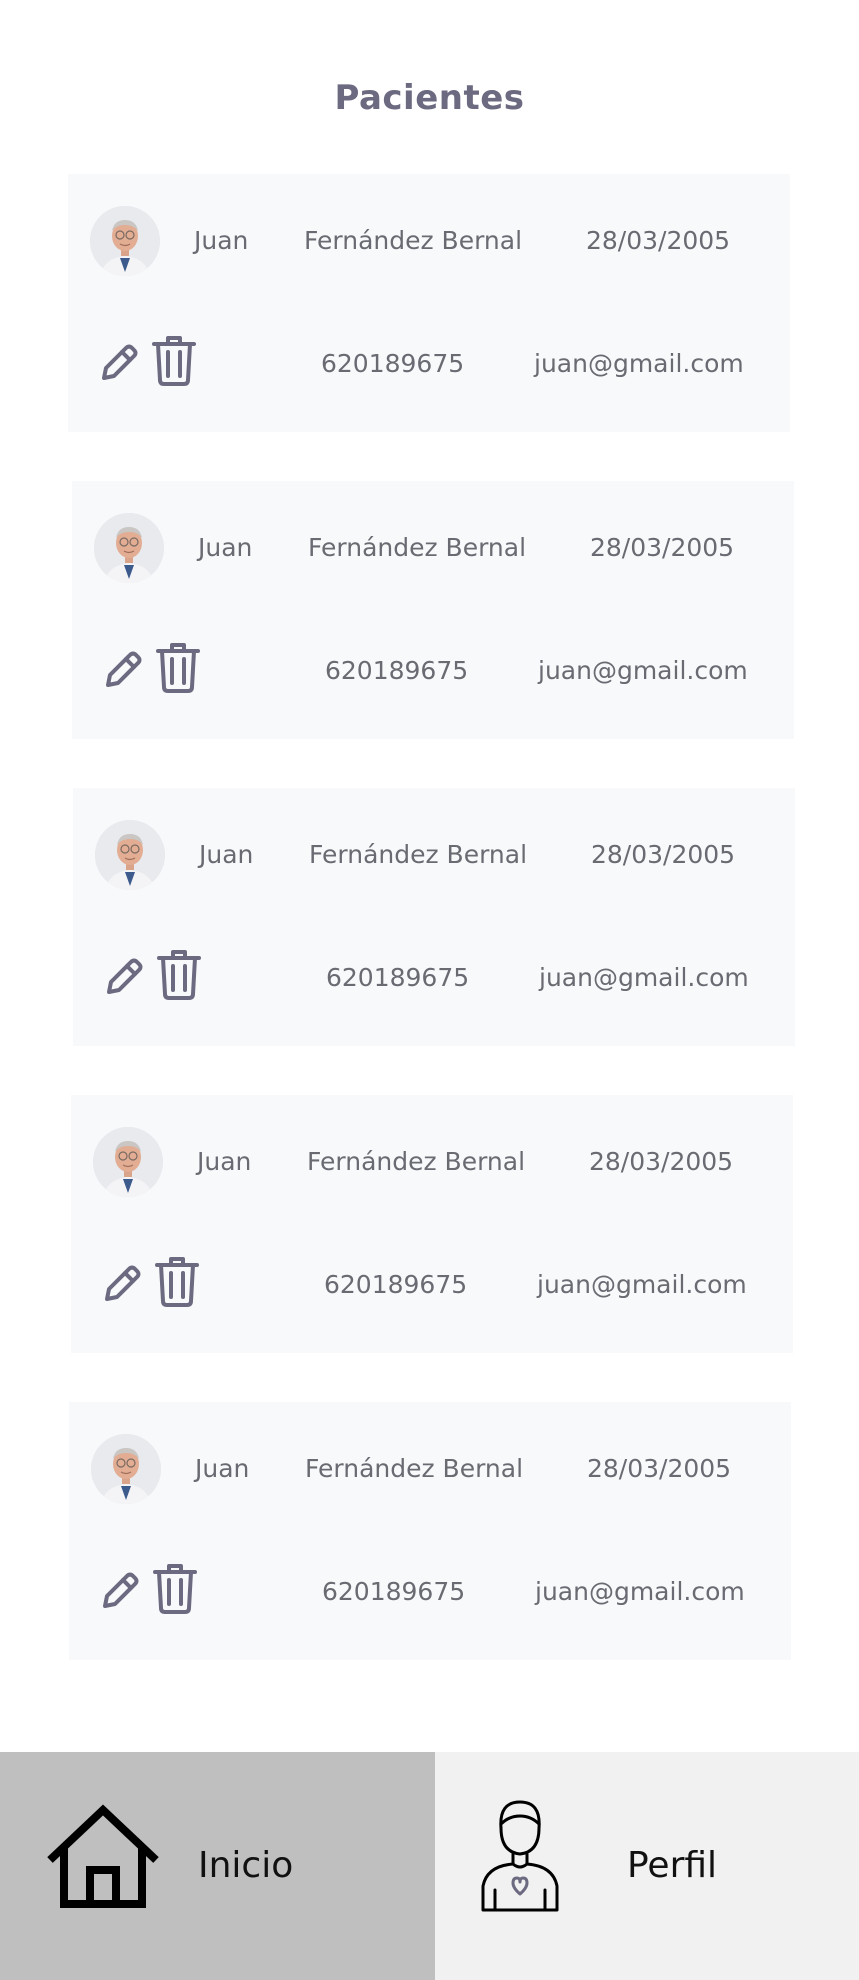  What do you see at coordinates (429, 98) in the screenshot?
I see `page-title: Pacientes` at bounding box center [429, 98].